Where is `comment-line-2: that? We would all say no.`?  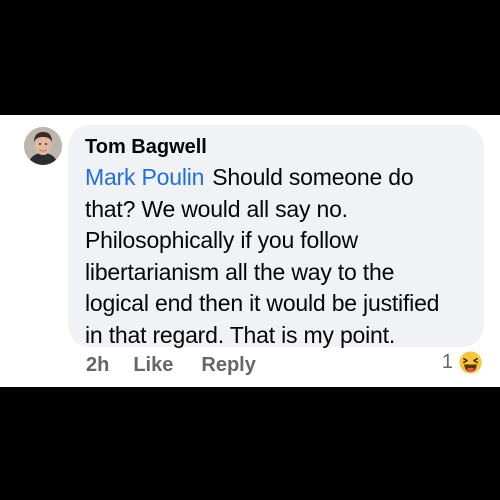
comment-line-2: that? We would all say no. is located at coordinates (216, 208).